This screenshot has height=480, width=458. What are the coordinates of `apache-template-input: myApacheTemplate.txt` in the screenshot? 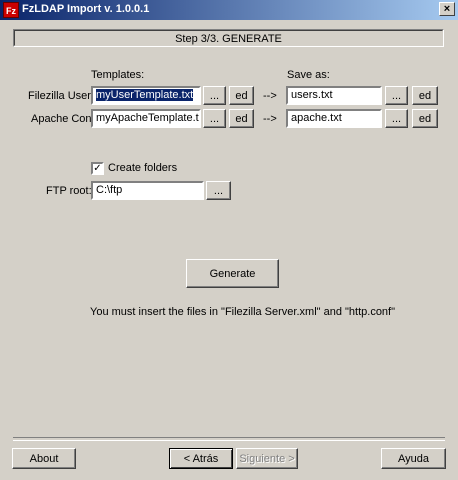 It's located at (146, 118).